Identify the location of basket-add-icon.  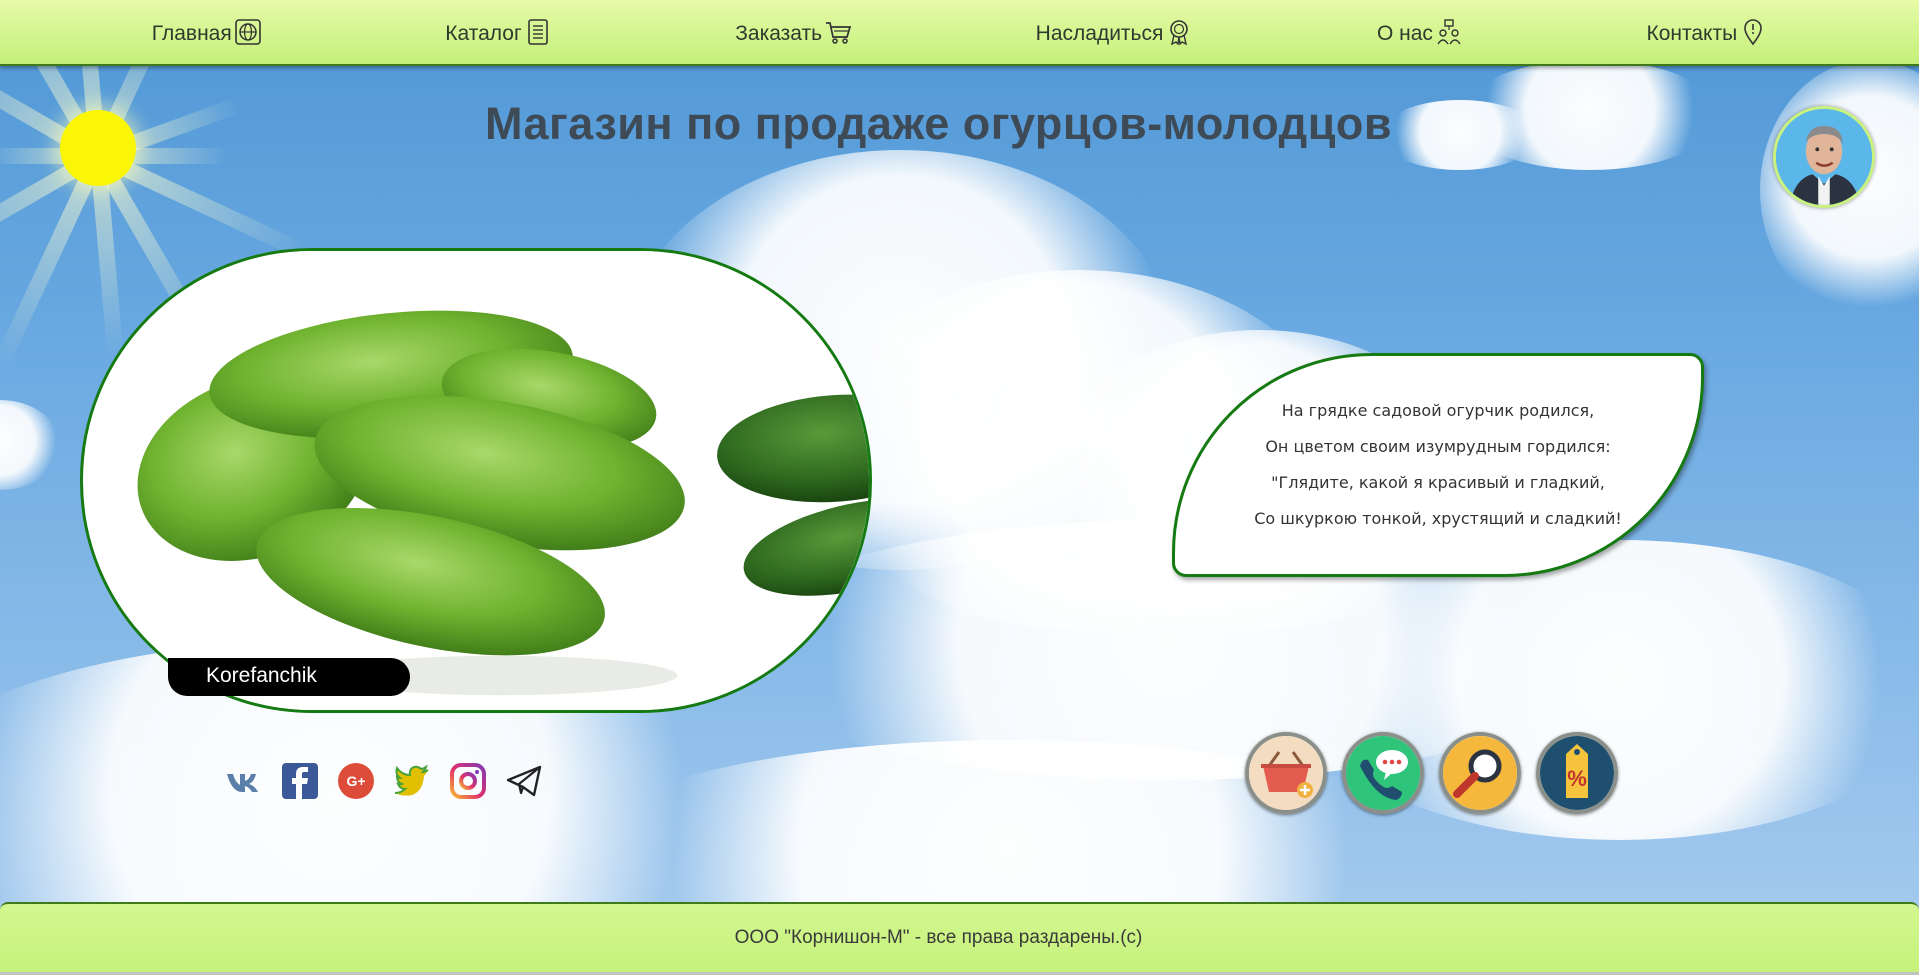
(1286, 773).